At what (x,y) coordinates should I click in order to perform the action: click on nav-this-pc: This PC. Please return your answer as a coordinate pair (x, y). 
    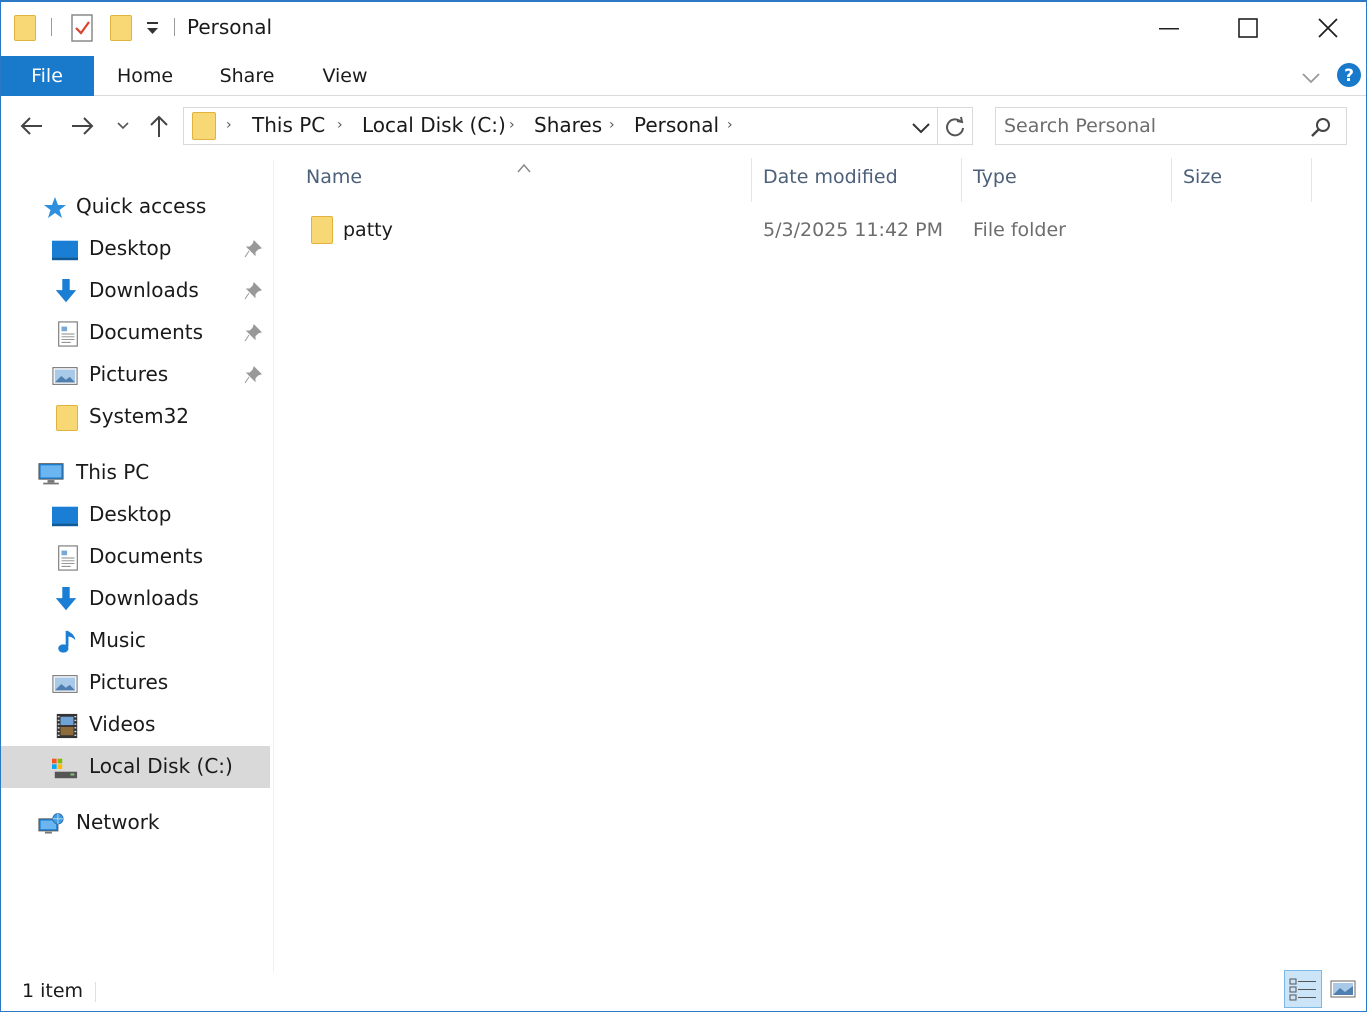
    Looking at the image, I should click on (135, 473).